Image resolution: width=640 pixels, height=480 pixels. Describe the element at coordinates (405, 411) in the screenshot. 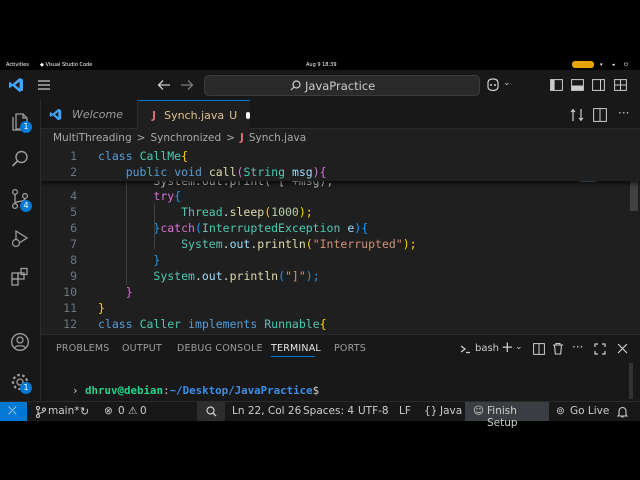

I see `end-of-line: LF` at that location.